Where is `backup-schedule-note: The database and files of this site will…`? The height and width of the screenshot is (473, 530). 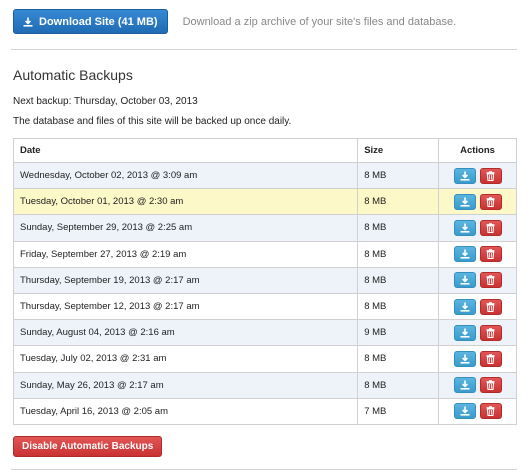 backup-schedule-note: The database and files of this site will… is located at coordinates (152, 121).